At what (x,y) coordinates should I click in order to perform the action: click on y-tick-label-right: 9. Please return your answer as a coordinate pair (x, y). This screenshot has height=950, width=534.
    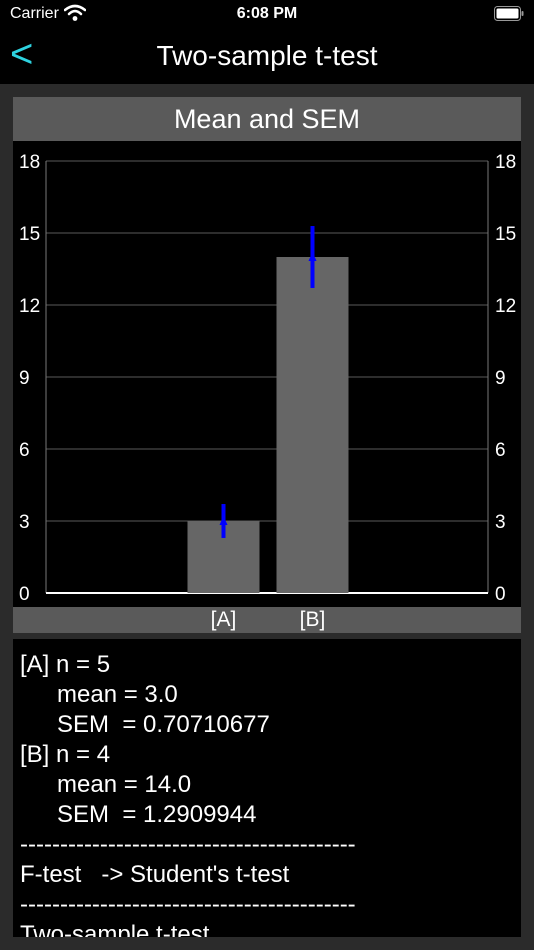
    Looking at the image, I should click on (500, 378).